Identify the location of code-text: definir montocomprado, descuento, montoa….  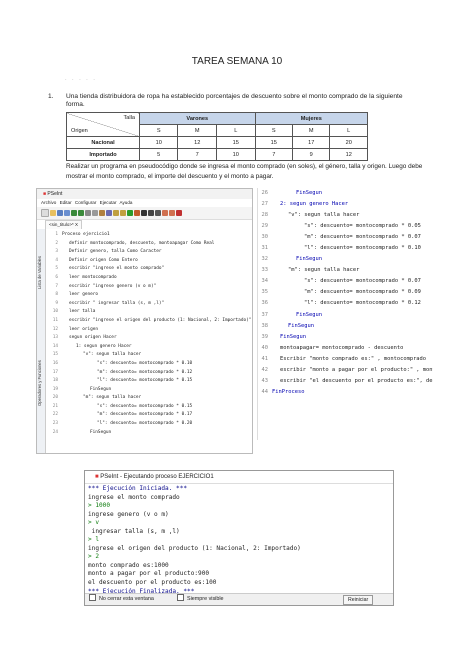
(142, 243).